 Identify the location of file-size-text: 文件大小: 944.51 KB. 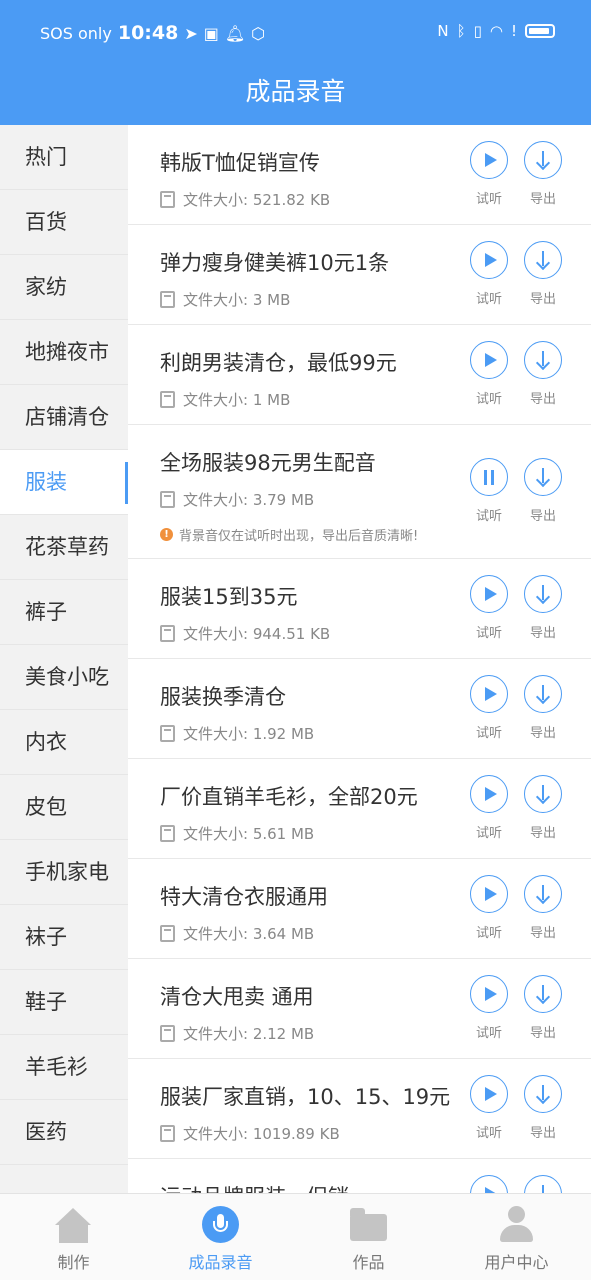
(257, 634).